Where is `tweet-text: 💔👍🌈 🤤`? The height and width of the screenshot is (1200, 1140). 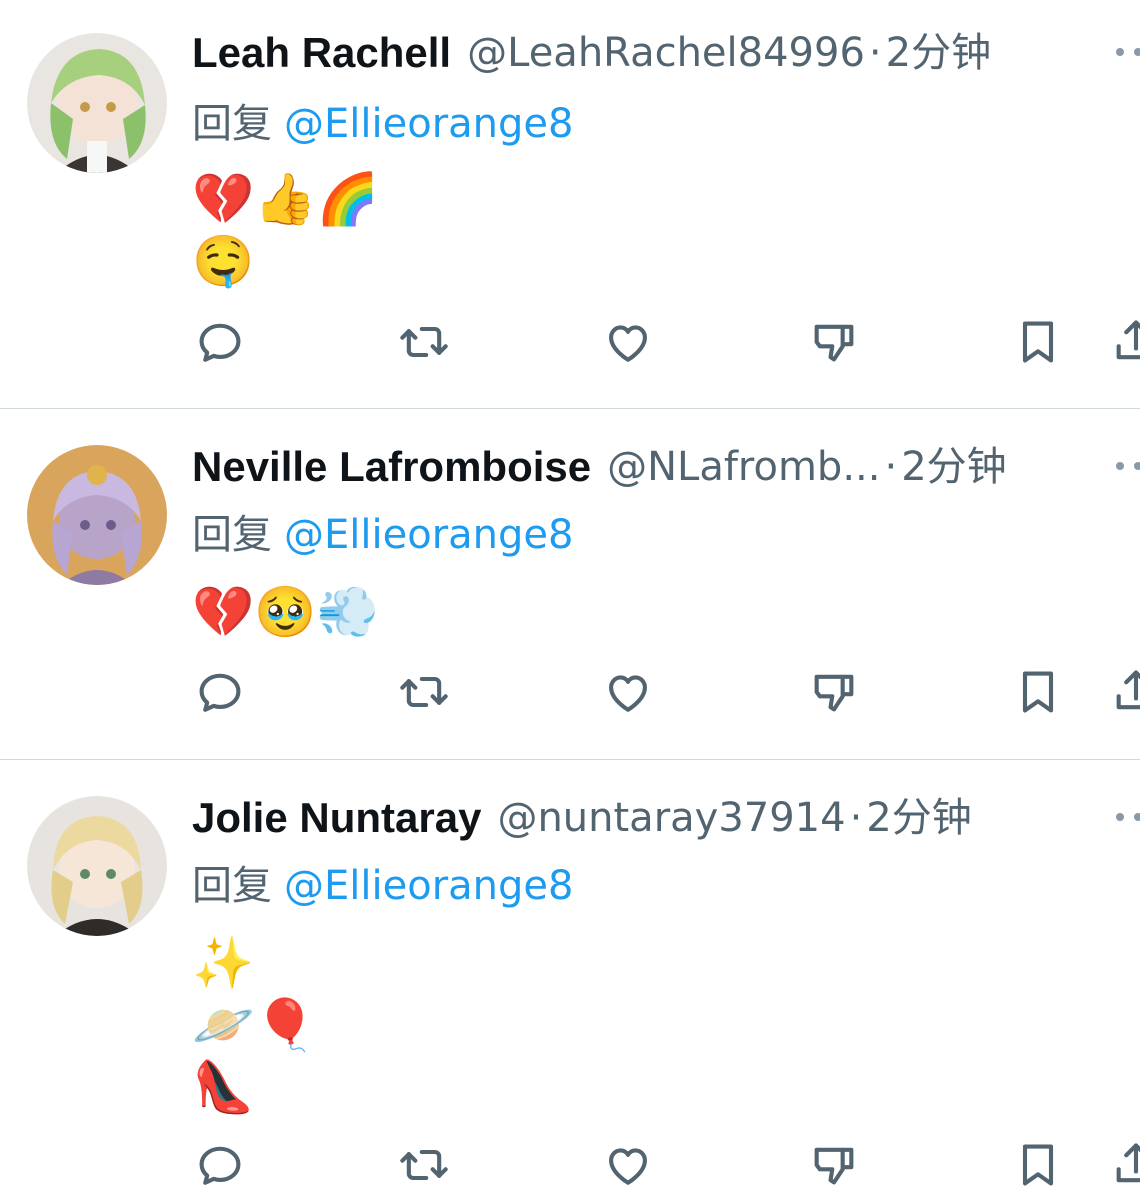
tweet-text: 💔👍🌈 🤤 is located at coordinates (285, 230).